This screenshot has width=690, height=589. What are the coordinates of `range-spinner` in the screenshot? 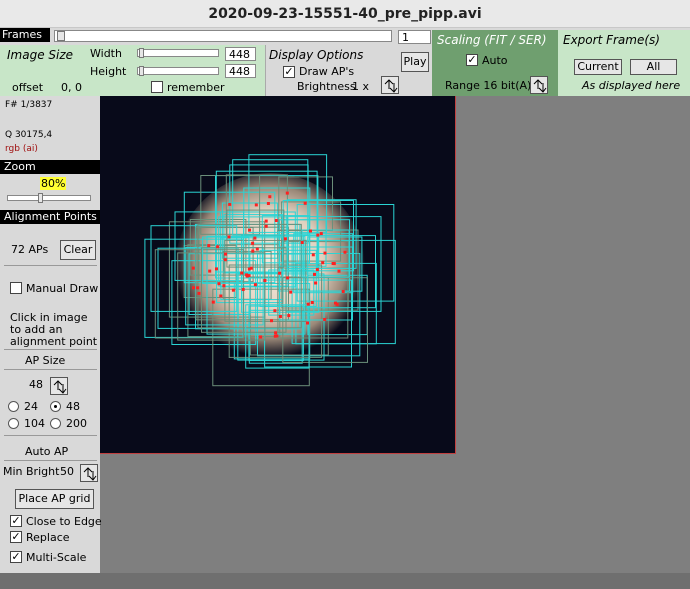 It's located at (539, 85).